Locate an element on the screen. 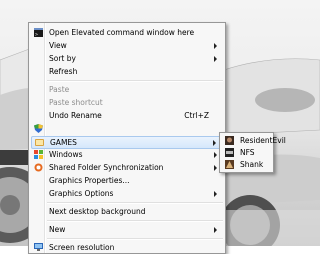  uac-shield-icon is located at coordinates (38, 128).